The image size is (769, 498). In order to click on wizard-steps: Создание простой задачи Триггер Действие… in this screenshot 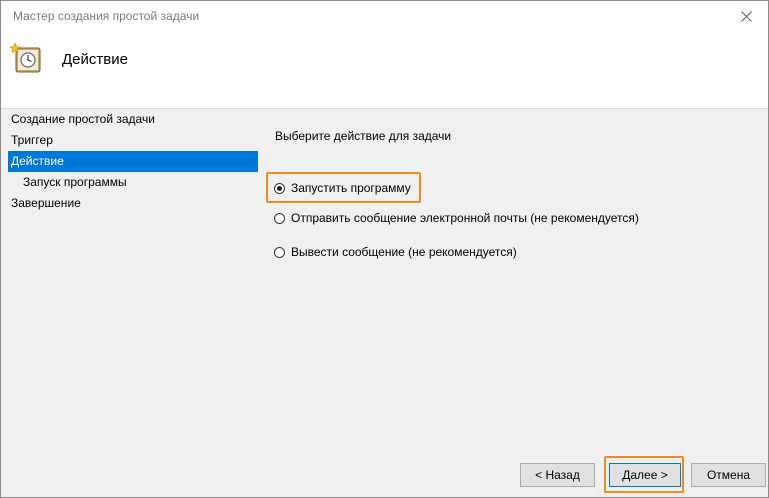, I will do `click(133, 161)`.